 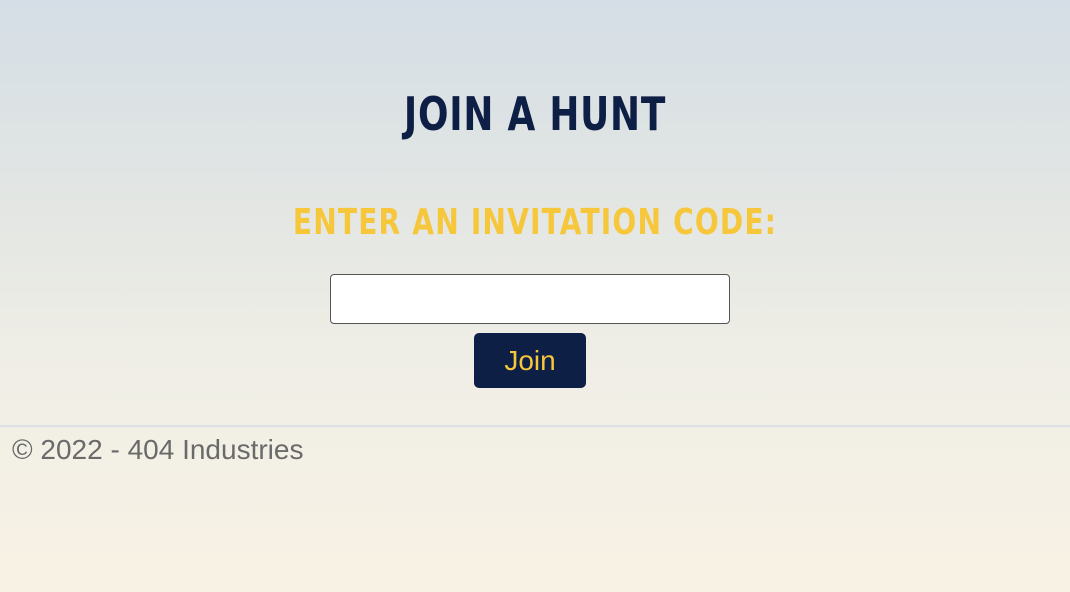 What do you see at coordinates (158, 449) in the screenshot?
I see `footer-copyright: © 2022 - 404 Industries` at bounding box center [158, 449].